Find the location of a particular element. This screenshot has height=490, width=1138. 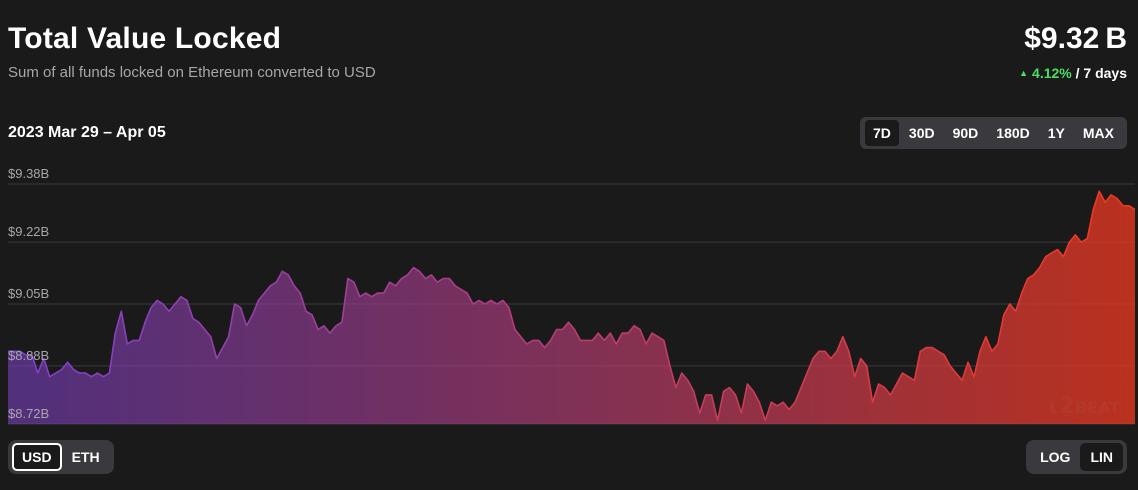

y-tick-label: $8.72B is located at coordinates (28, 413).